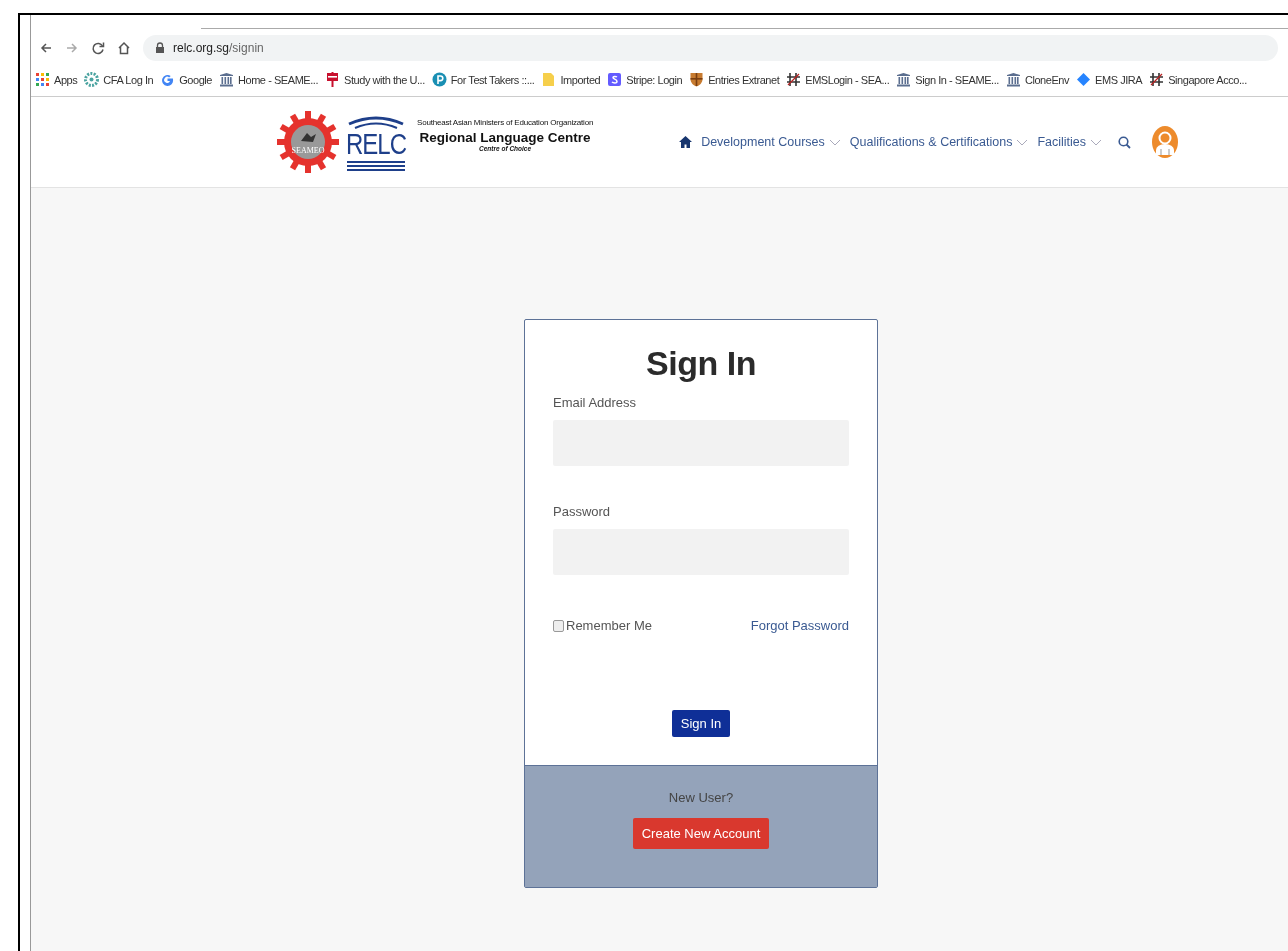 The height and width of the screenshot is (951, 1288). What do you see at coordinates (1069, 142) in the screenshot?
I see `nav-menu-item: Facilities` at bounding box center [1069, 142].